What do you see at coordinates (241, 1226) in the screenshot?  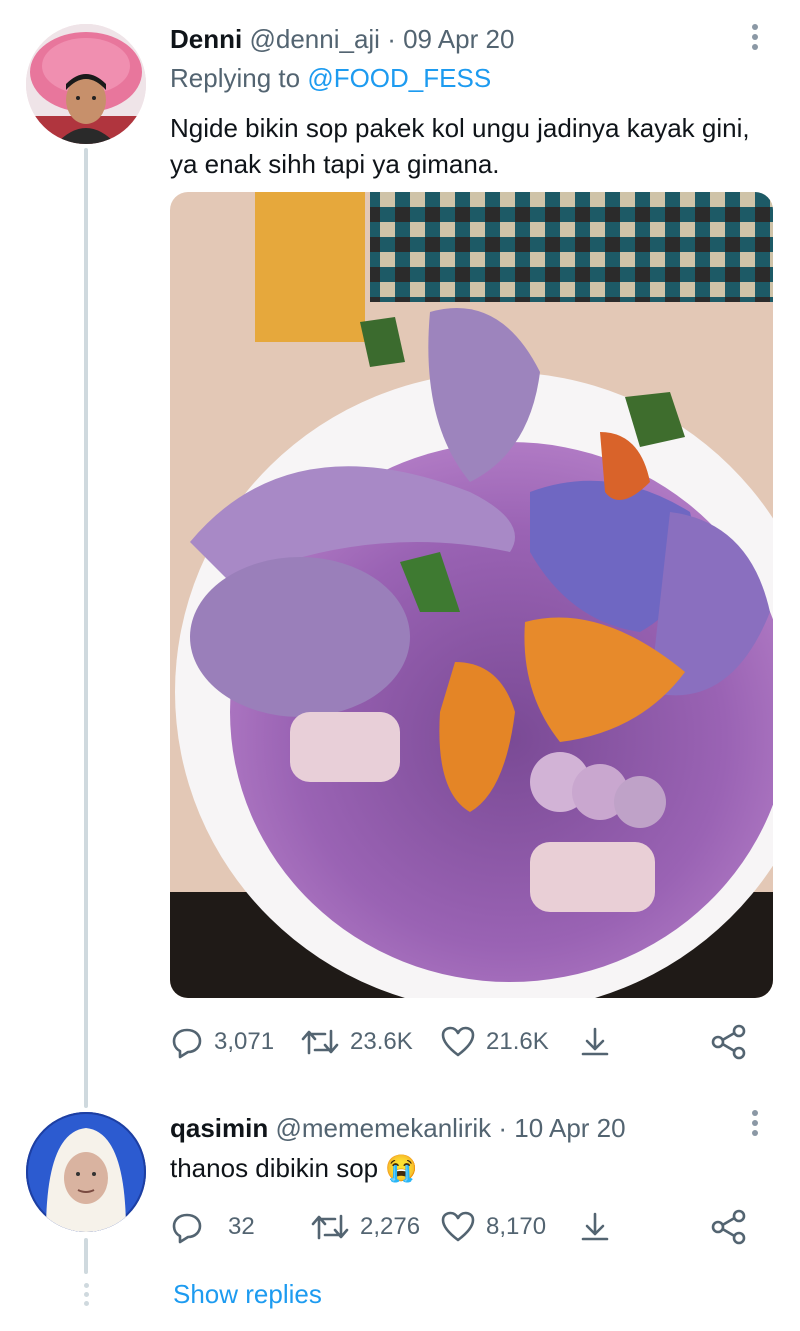 I see `reply-count: 32` at bounding box center [241, 1226].